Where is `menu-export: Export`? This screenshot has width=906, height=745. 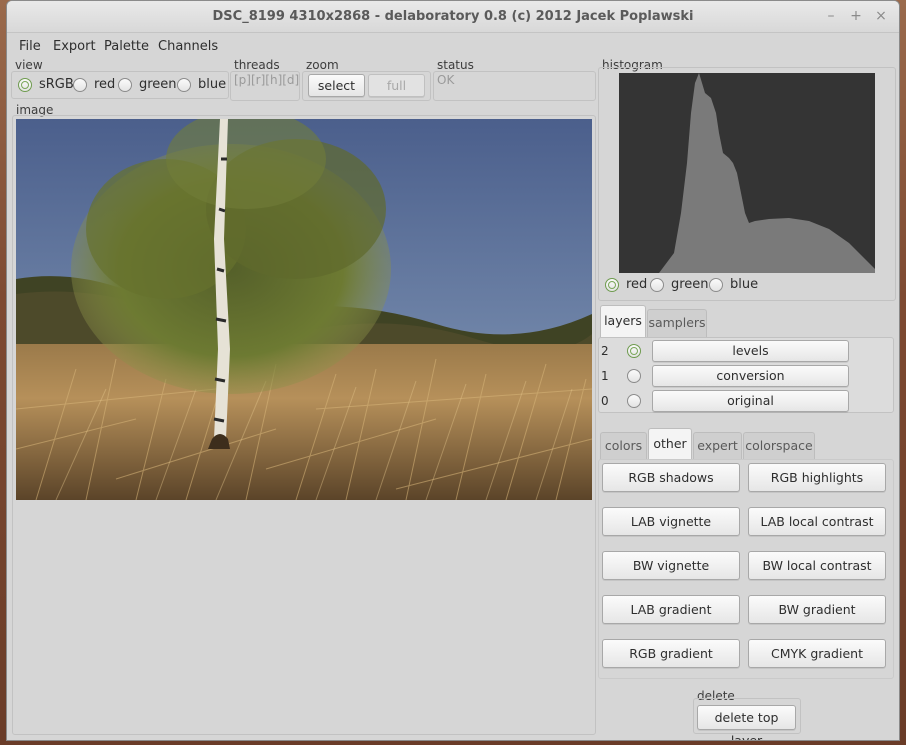
menu-export: Export is located at coordinates (74, 46).